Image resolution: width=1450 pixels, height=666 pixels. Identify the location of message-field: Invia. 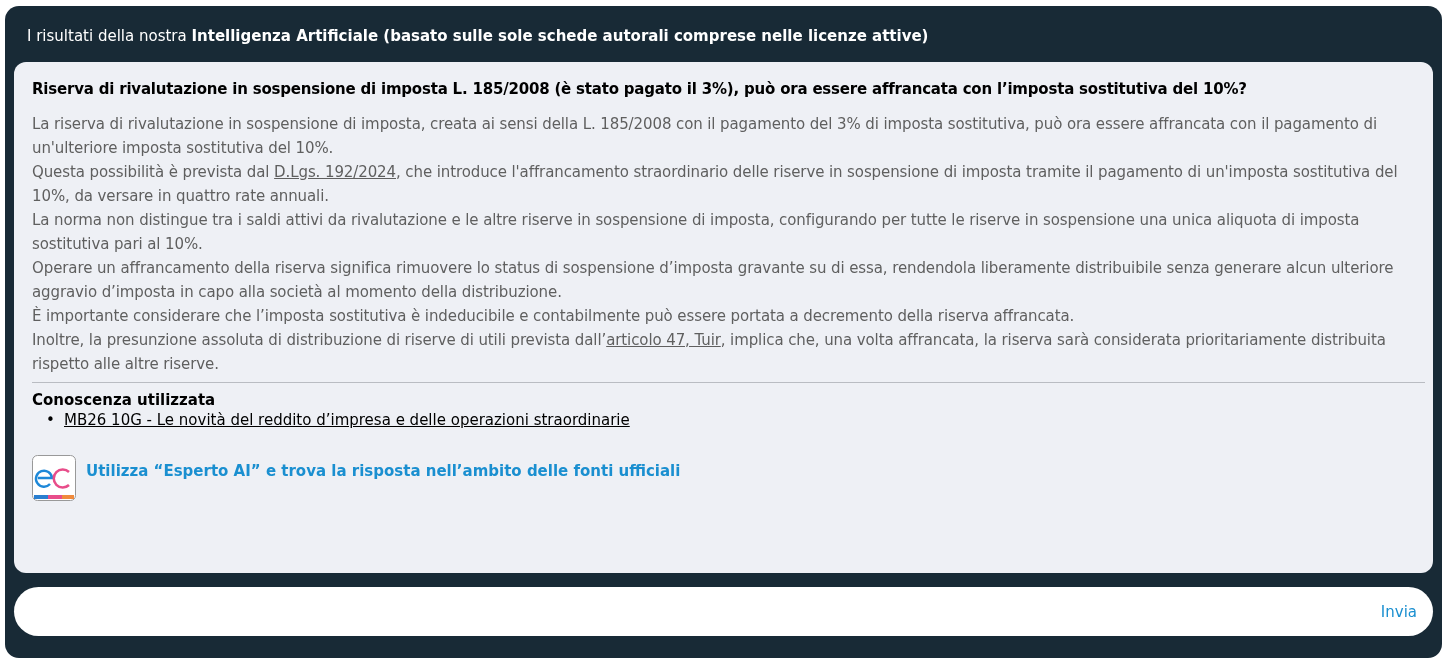
(723, 611).